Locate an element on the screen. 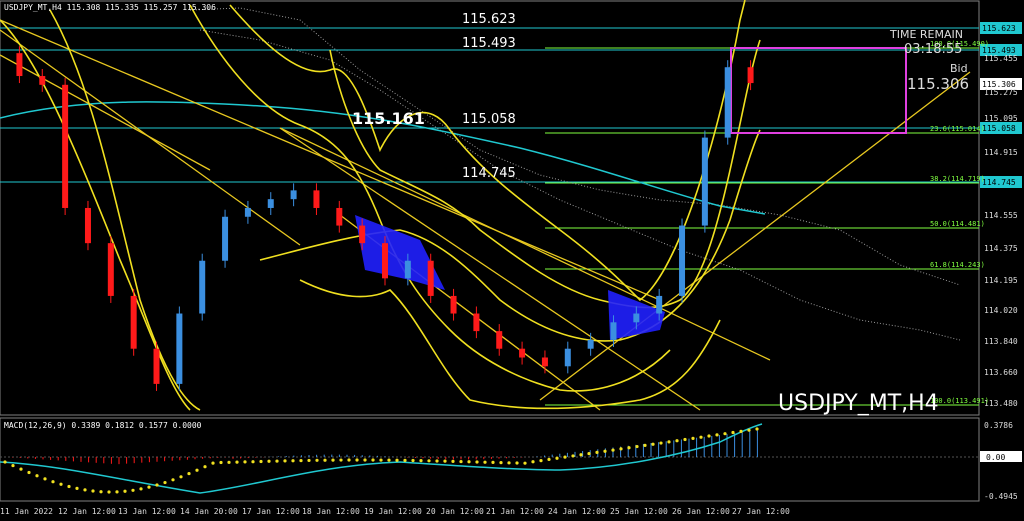 Image resolution: width=1024 pixels, height=521 pixels. time-axis-label: 12 Jan 12:00 is located at coordinates (87, 511).